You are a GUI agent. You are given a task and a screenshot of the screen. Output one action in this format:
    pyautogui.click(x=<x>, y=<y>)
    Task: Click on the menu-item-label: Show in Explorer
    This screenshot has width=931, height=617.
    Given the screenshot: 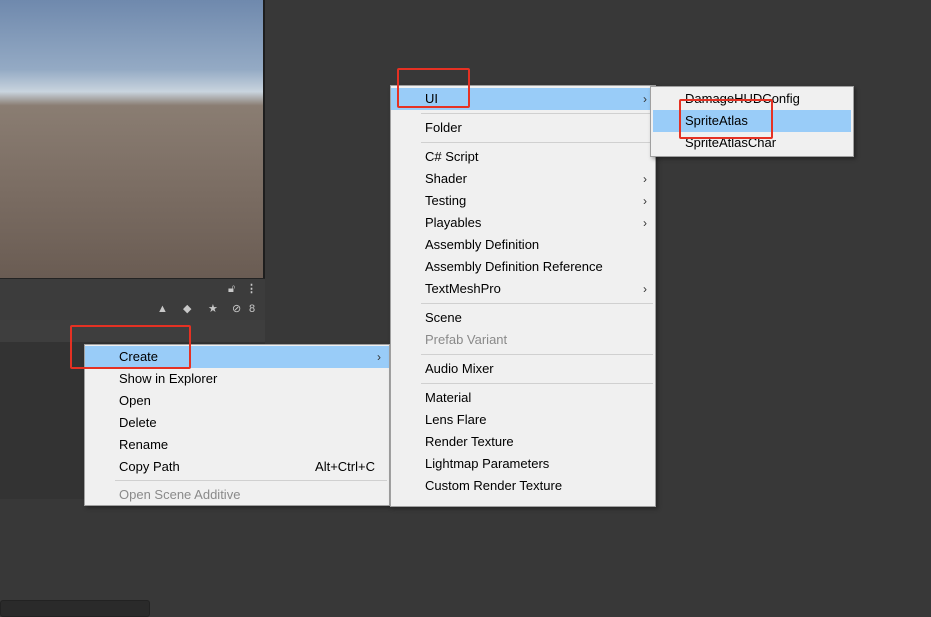 What is the action you would take?
    pyautogui.click(x=168, y=378)
    